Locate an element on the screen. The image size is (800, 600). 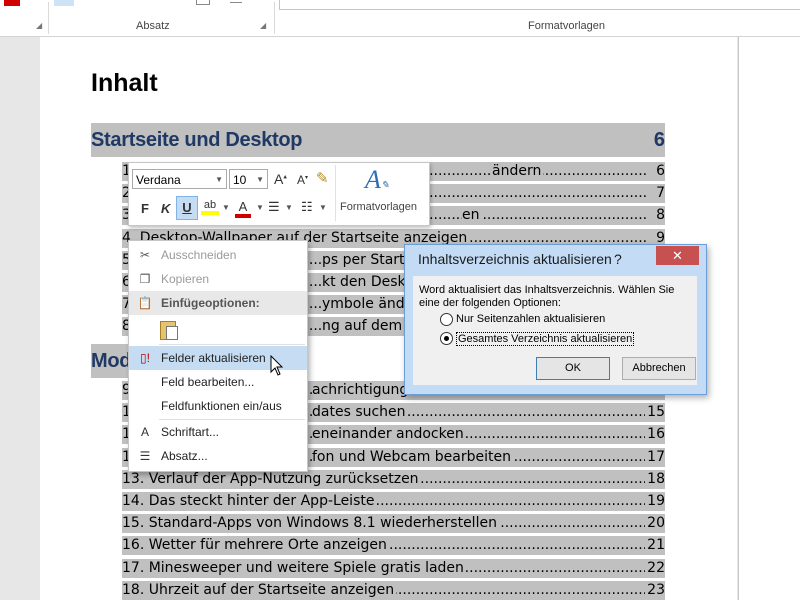
menu-item-label: Kopieren is located at coordinates (185, 279).